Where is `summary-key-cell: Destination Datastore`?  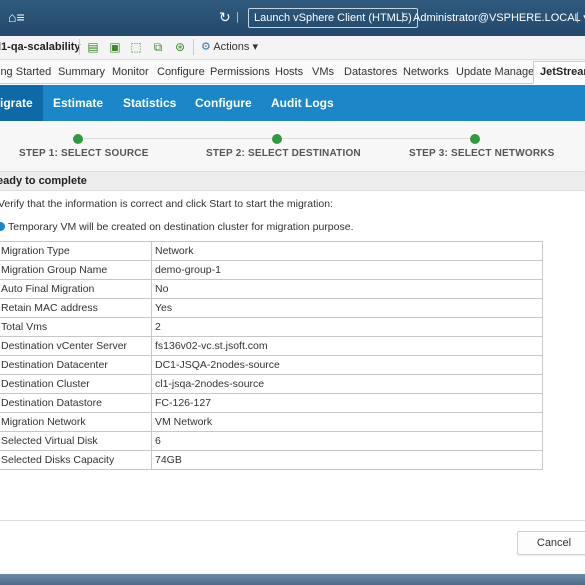
summary-key-cell: Destination Datastore is located at coordinates (76, 403).